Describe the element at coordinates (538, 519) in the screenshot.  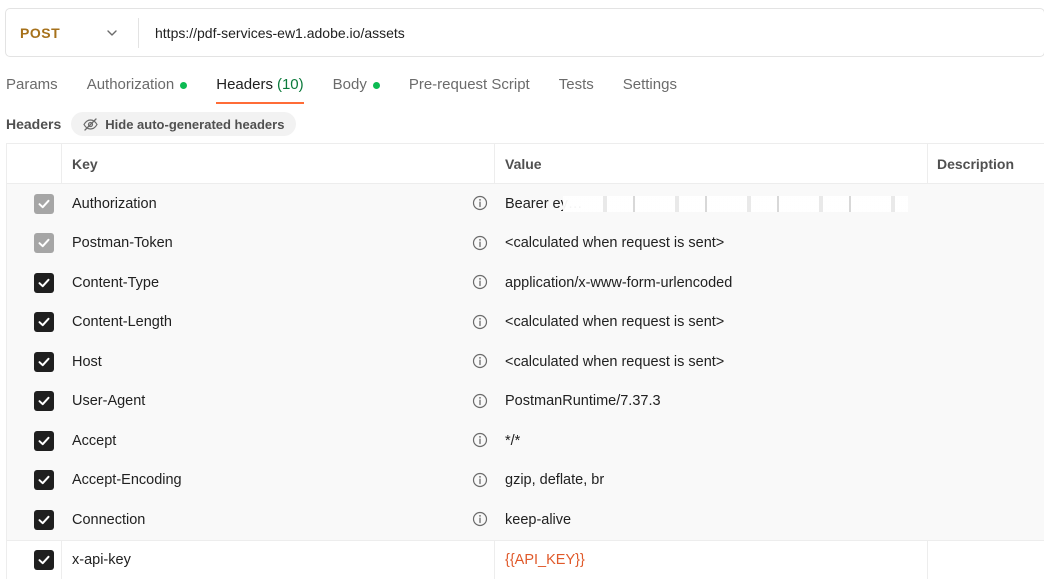
I see `header-value: keep-alive` at that location.